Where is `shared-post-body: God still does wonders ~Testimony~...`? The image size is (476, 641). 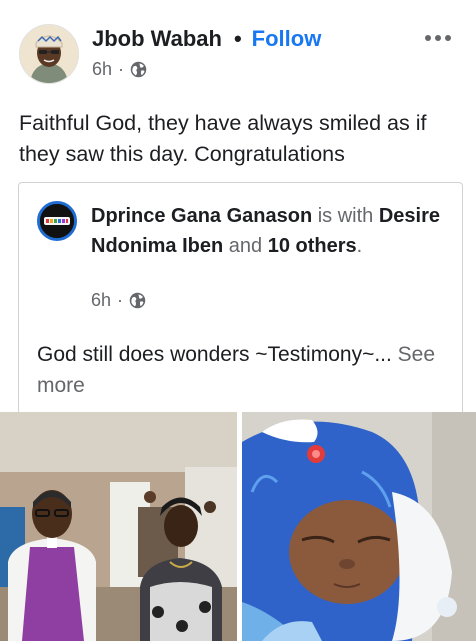 shared-post-body: God still does wonders ~Testimony~... is located at coordinates (214, 354).